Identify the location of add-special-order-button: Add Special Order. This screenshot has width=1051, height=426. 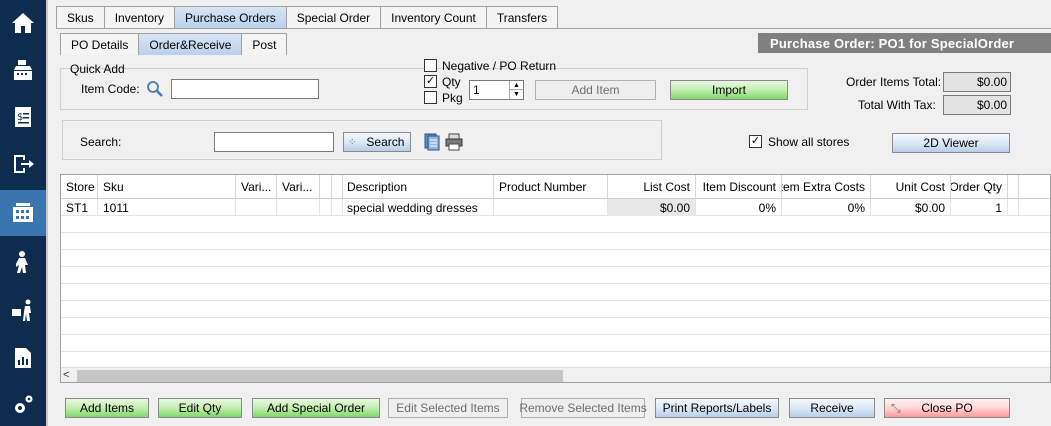
(316, 408).